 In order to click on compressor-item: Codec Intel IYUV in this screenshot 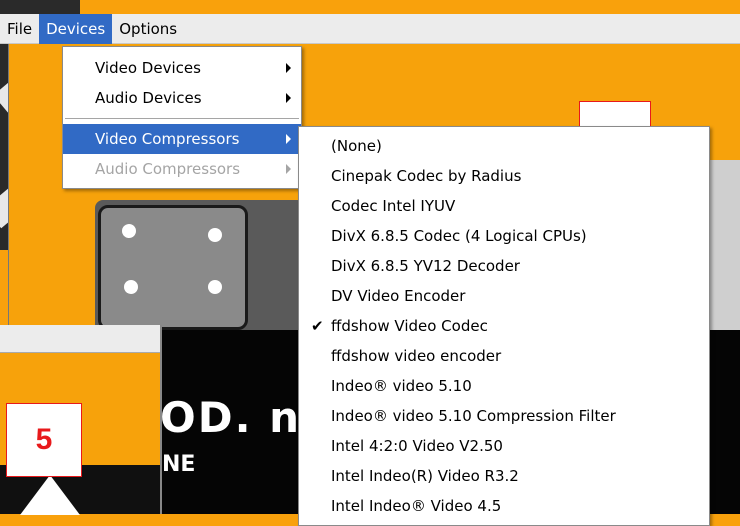, I will do `click(504, 206)`.